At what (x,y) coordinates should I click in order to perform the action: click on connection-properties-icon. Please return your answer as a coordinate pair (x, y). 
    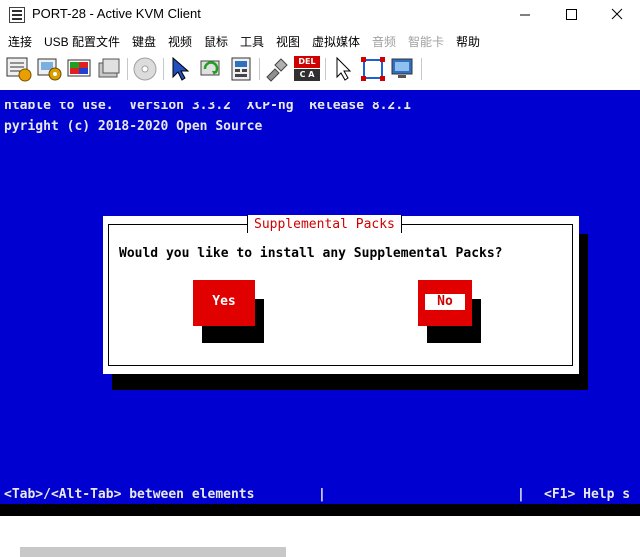
    Looking at the image, I should click on (19, 69).